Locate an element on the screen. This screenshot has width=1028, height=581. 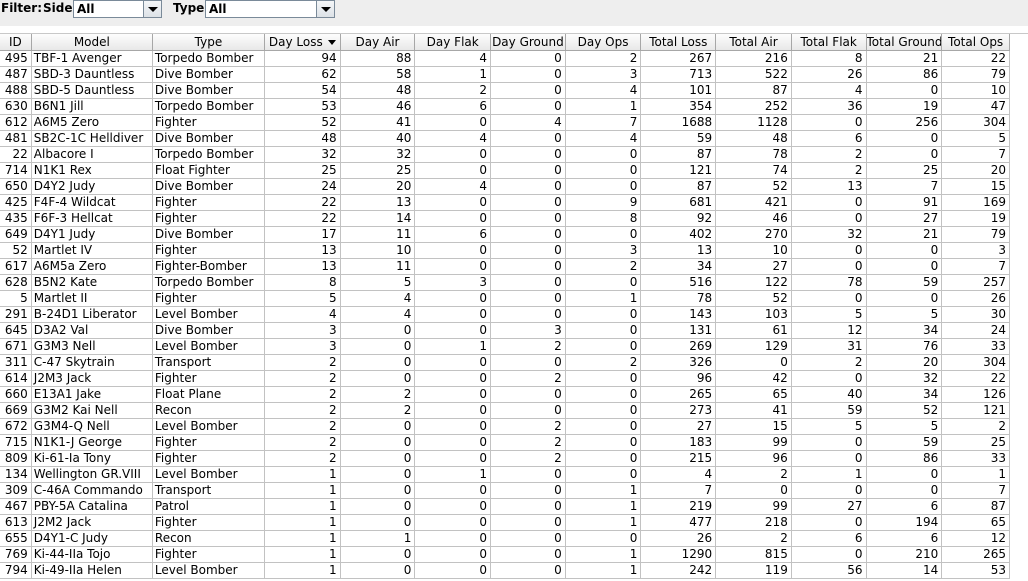
table-cell: 22 is located at coordinates (975, 58).